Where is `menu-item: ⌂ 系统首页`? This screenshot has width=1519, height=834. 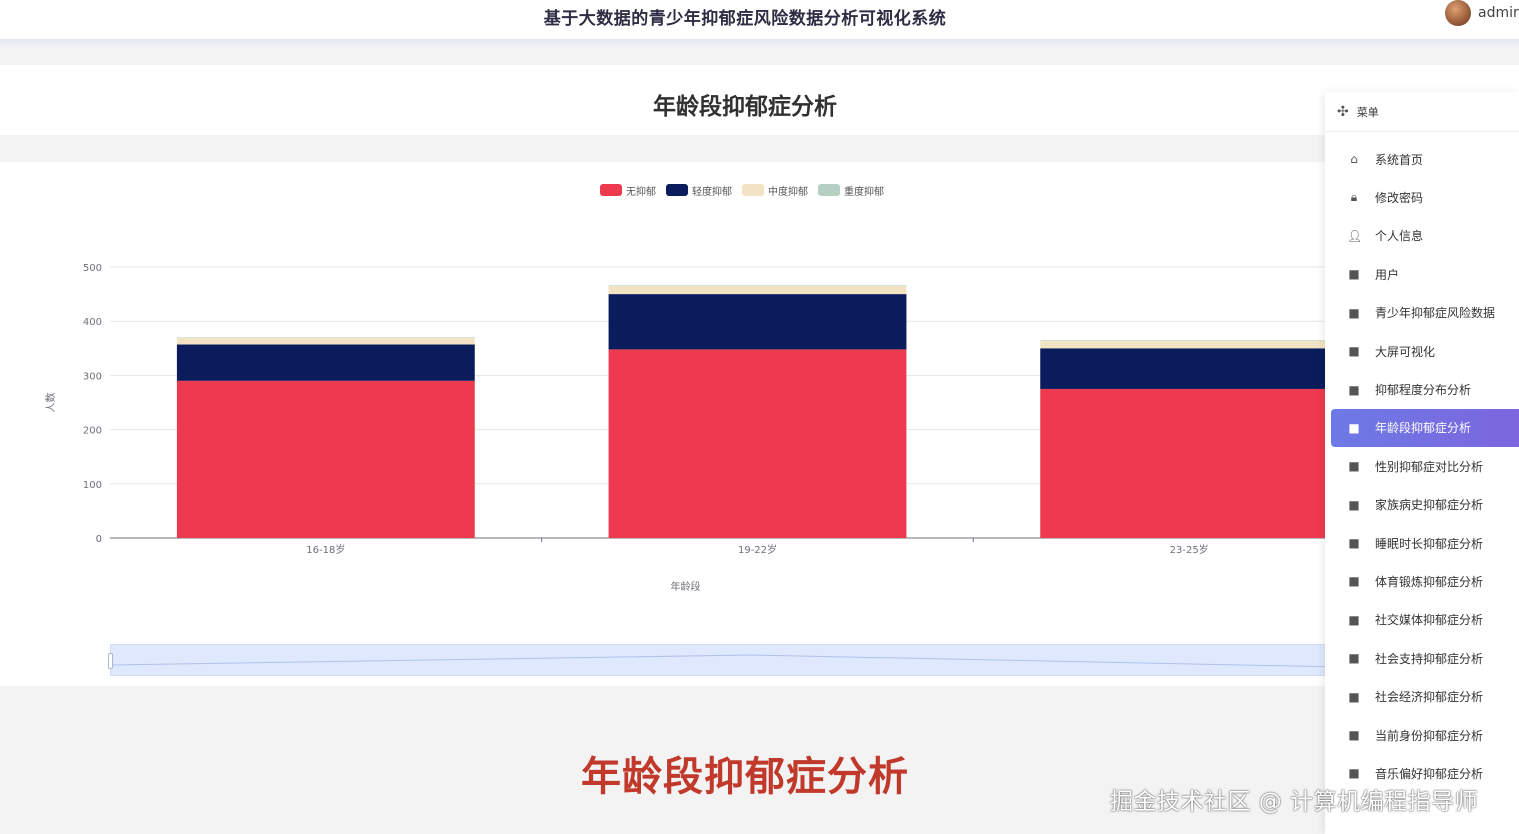 menu-item: ⌂ 系统首页 is located at coordinates (1422, 159).